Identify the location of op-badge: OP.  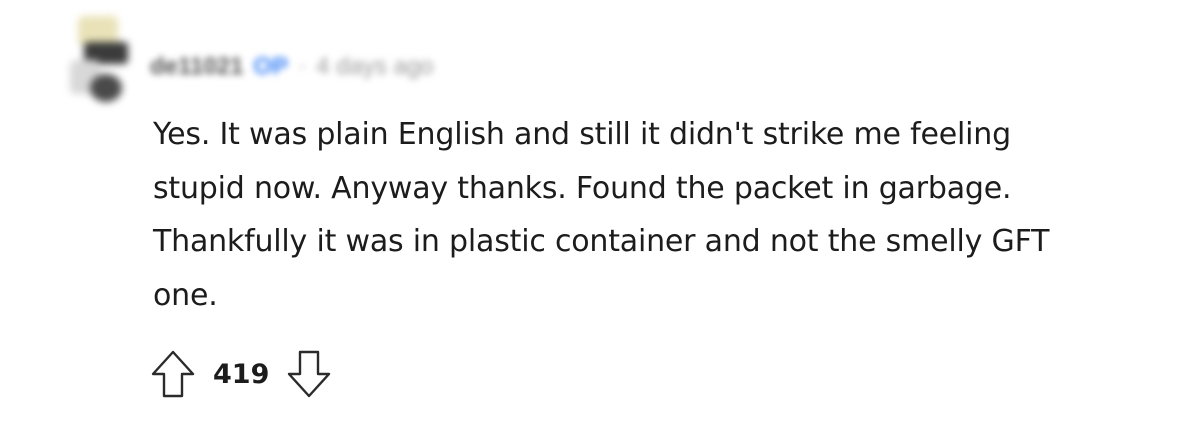
(271, 66).